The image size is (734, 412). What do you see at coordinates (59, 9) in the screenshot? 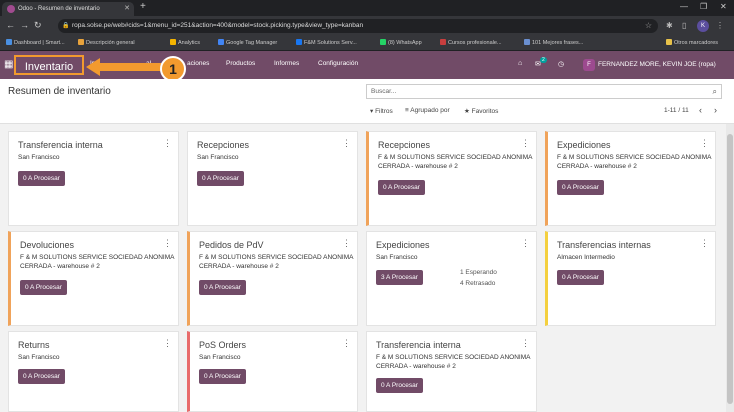
I see `tab-title: Odoo - Resumen de inventario` at bounding box center [59, 9].